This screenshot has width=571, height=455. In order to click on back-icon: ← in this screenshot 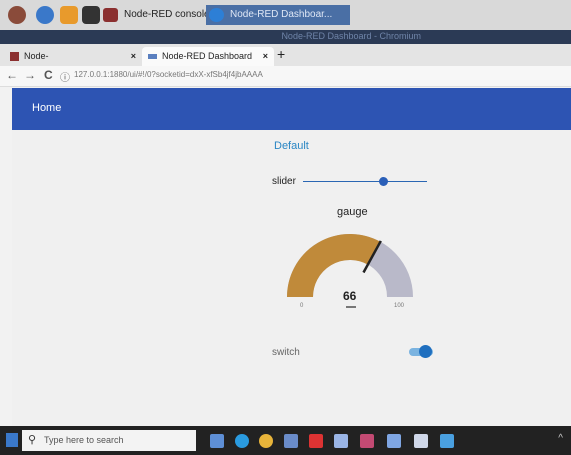, I will do `click(12, 75)`.